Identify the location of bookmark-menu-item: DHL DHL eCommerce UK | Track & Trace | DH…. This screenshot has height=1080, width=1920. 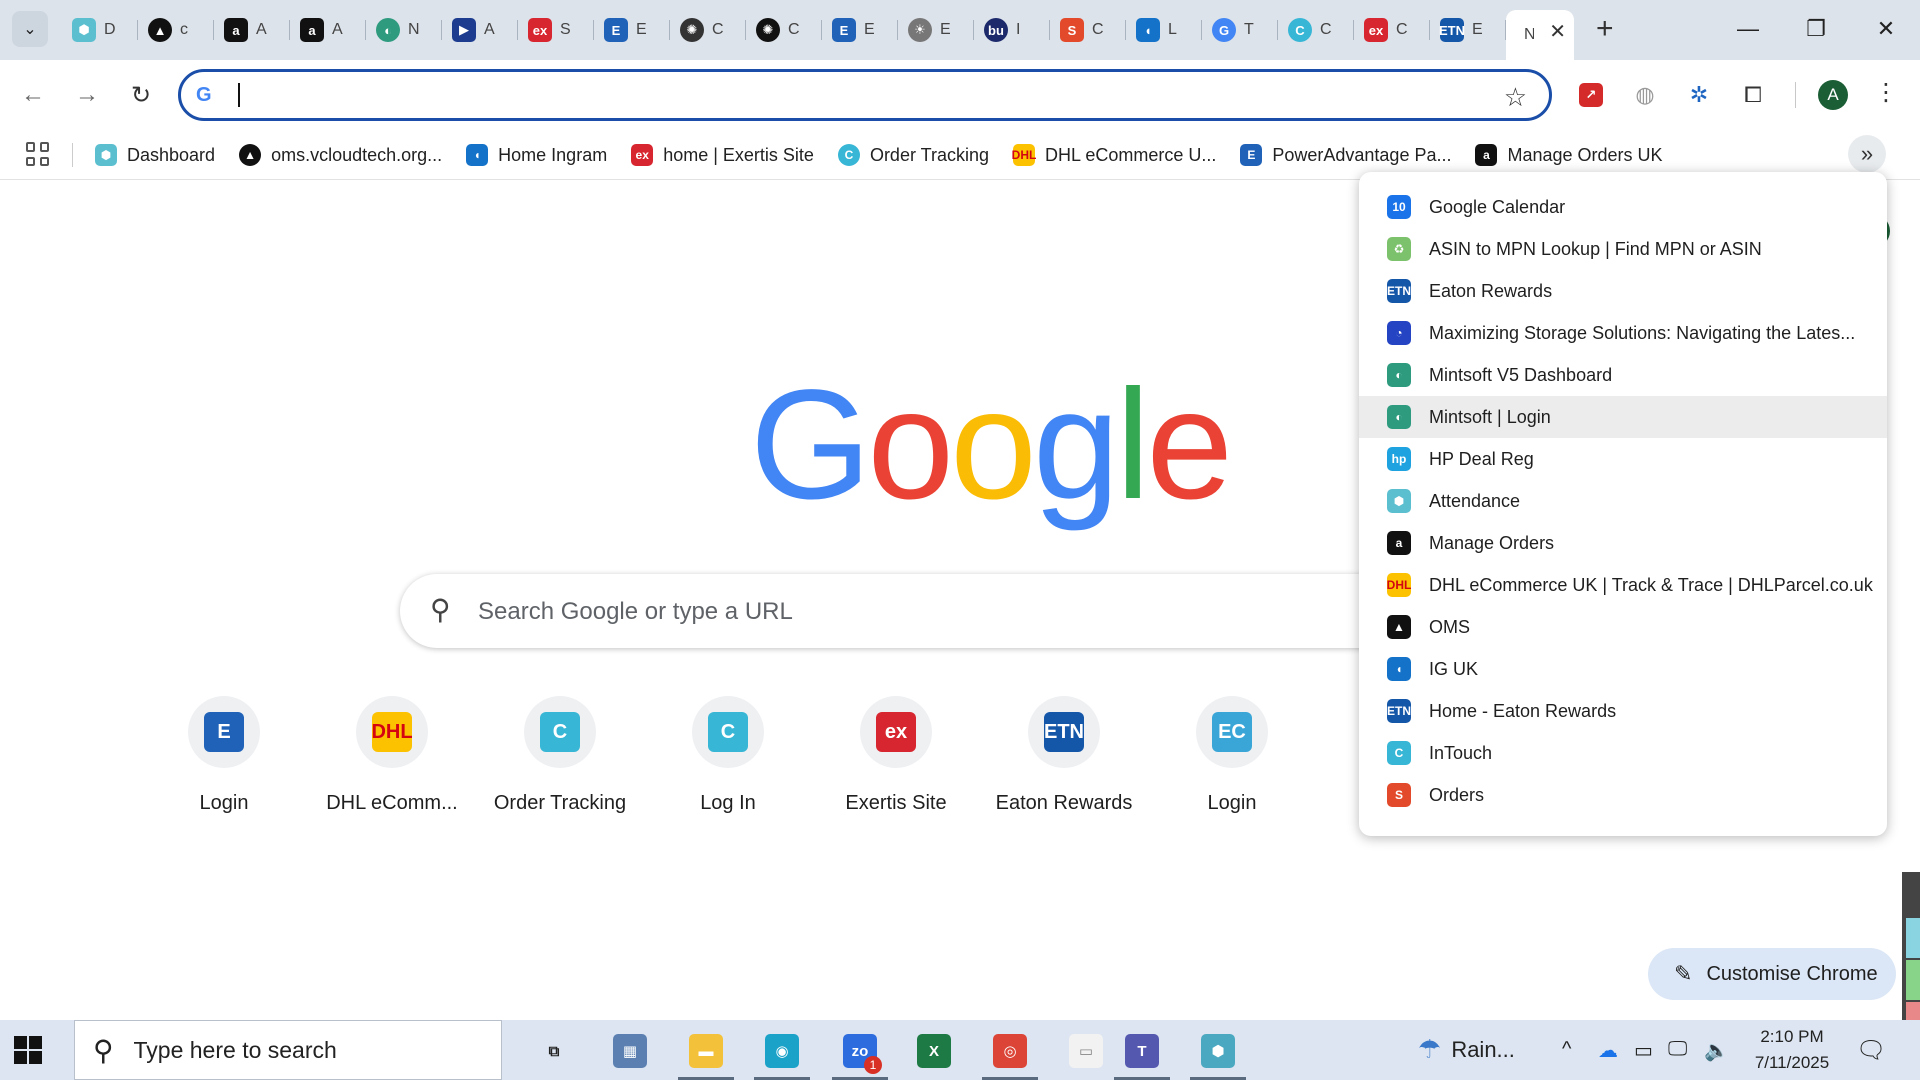
(1623, 585).